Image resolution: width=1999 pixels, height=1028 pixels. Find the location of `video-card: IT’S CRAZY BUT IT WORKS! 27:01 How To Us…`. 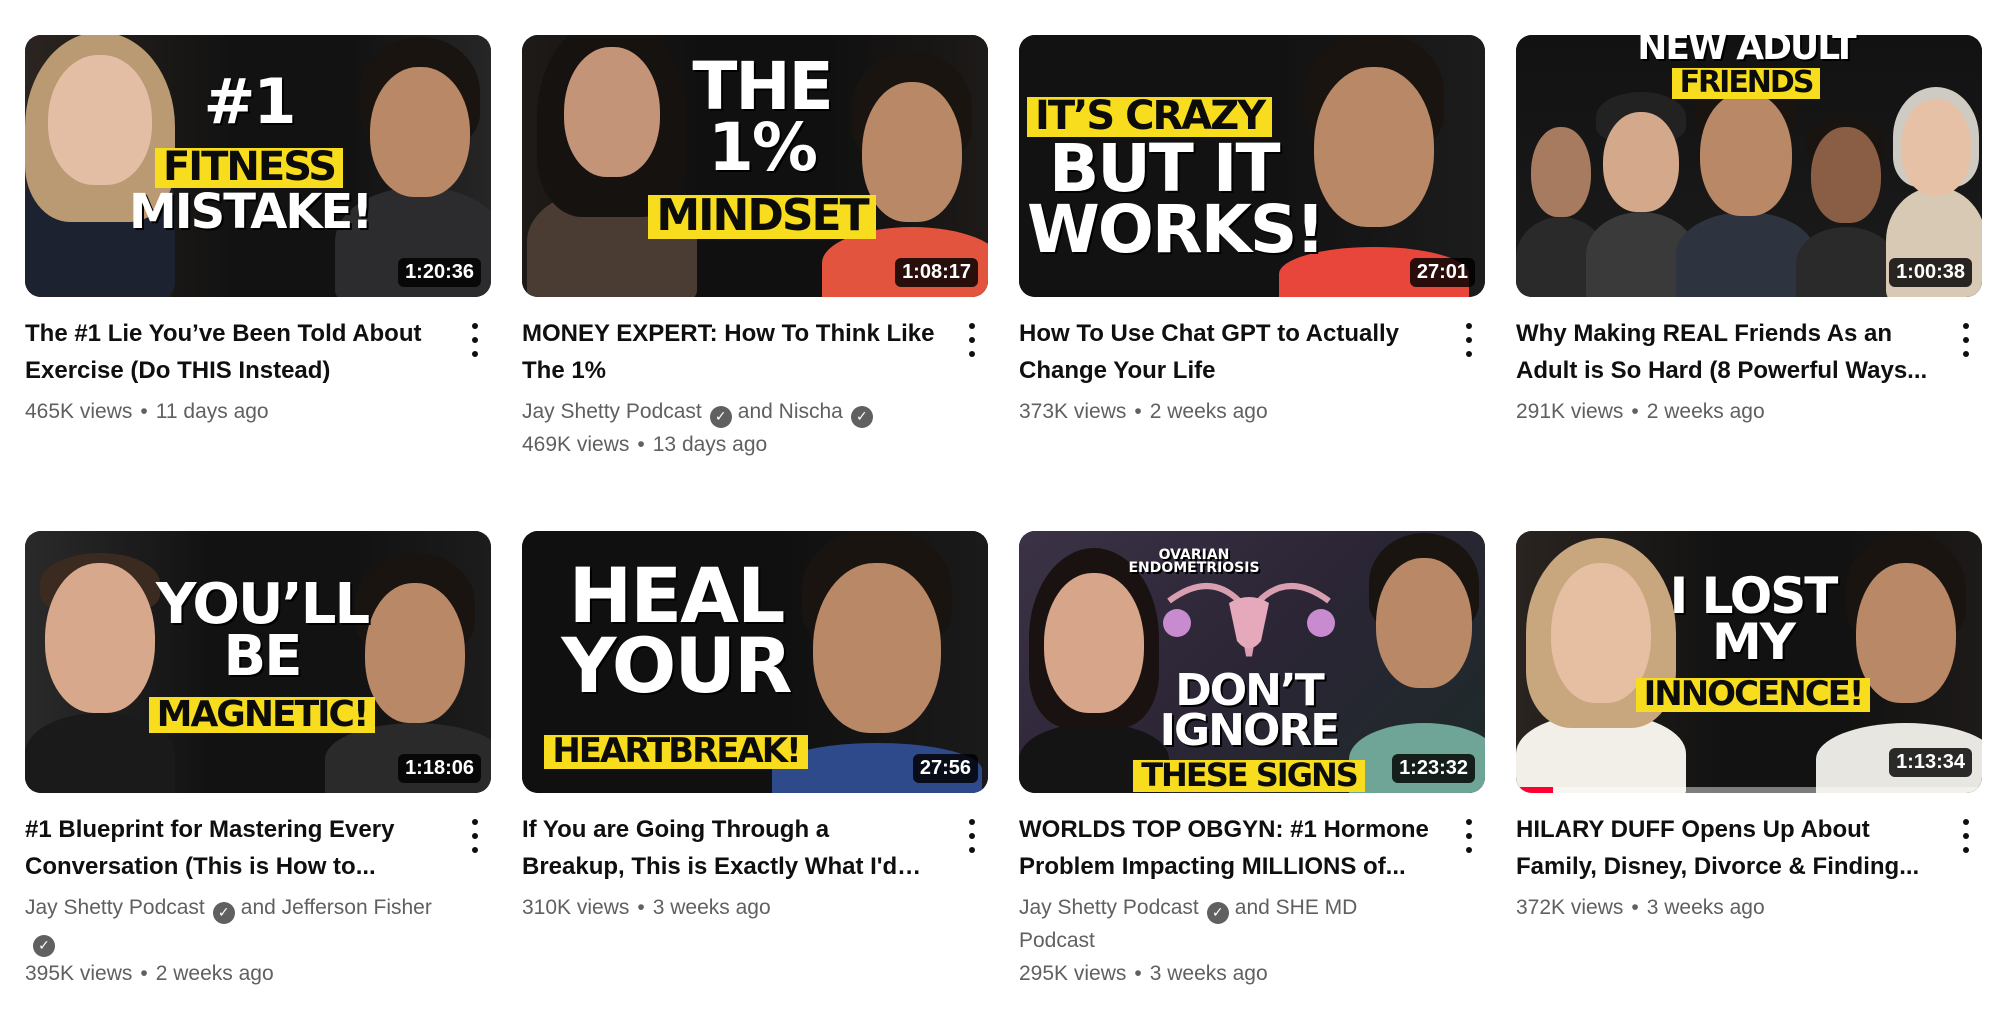

video-card: IT’S CRAZY BUT IT WORKS! 27:01 How To Us… is located at coordinates (1252, 231).